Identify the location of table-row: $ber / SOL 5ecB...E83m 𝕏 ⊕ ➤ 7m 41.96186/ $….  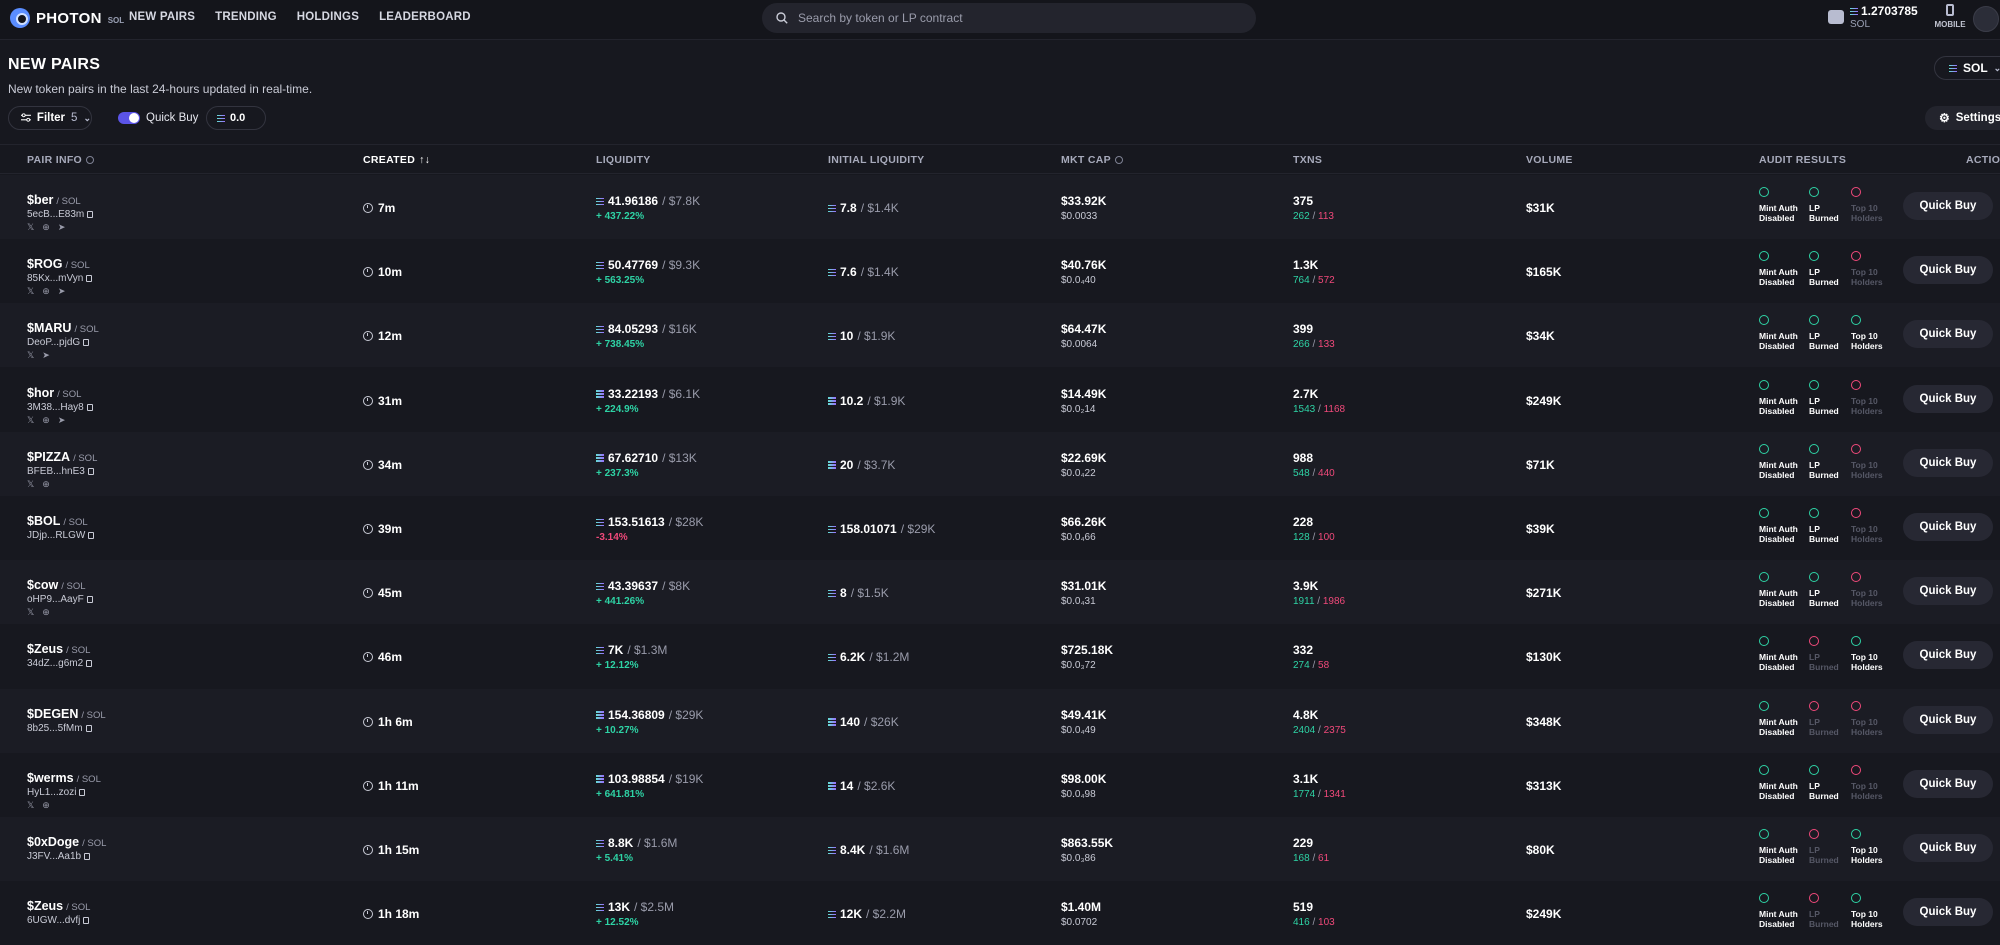
(1000, 207).